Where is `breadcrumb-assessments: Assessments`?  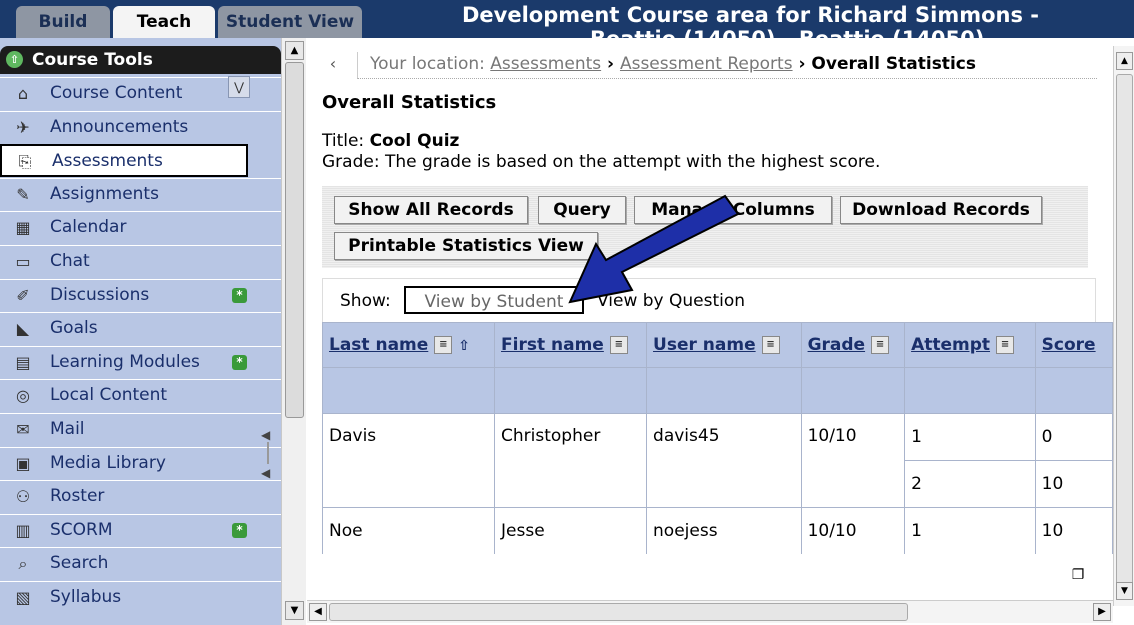 breadcrumb-assessments: Assessments is located at coordinates (545, 64).